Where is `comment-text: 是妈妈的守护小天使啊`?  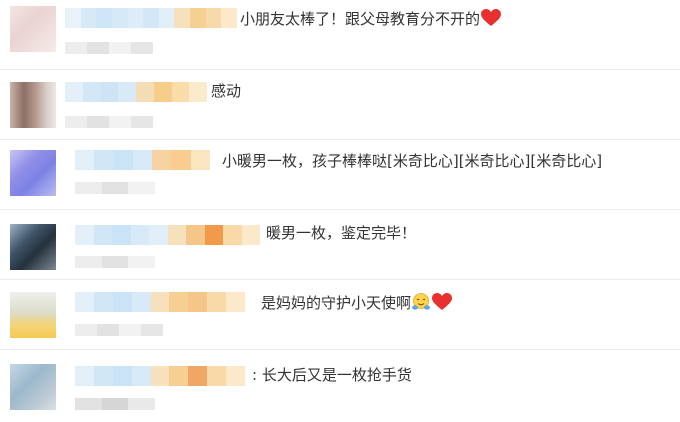
comment-text: 是妈妈的守护小天使啊 is located at coordinates (357, 303).